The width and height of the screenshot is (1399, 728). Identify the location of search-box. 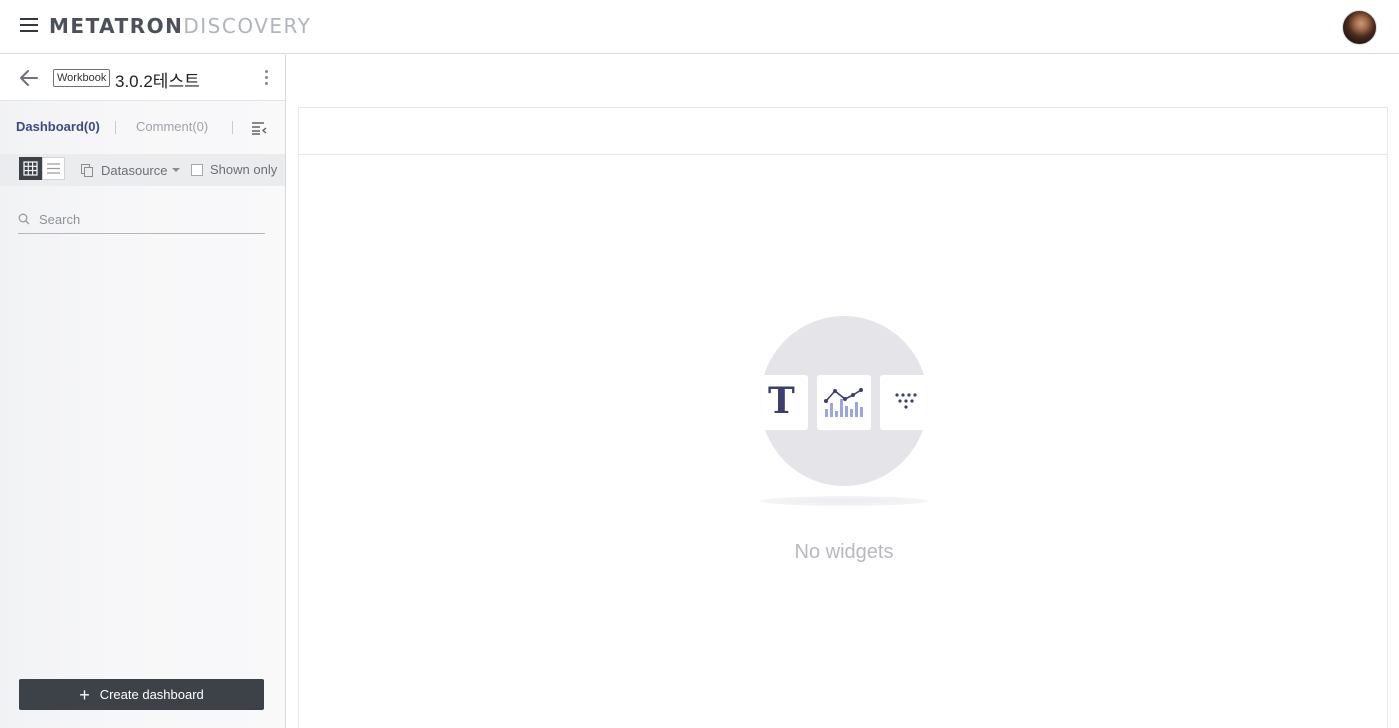
(141, 219).